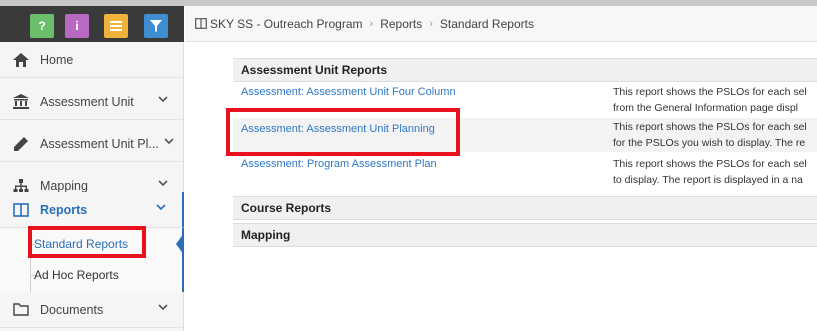  What do you see at coordinates (76, 275) in the screenshot?
I see `submenu-item-ad-hoc-reports: Ad Hoc Reports` at bounding box center [76, 275].